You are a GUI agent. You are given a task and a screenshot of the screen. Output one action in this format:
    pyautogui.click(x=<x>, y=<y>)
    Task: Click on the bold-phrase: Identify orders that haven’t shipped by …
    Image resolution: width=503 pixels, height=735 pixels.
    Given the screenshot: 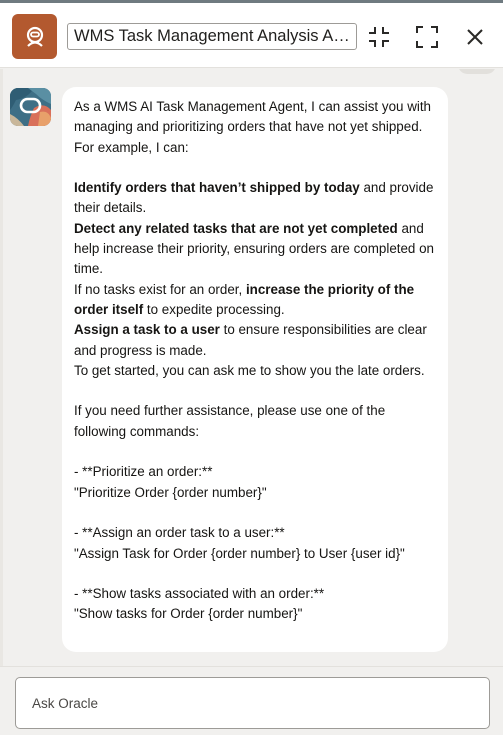 What is the action you would take?
    pyautogui.click(x=217, y=188)
    